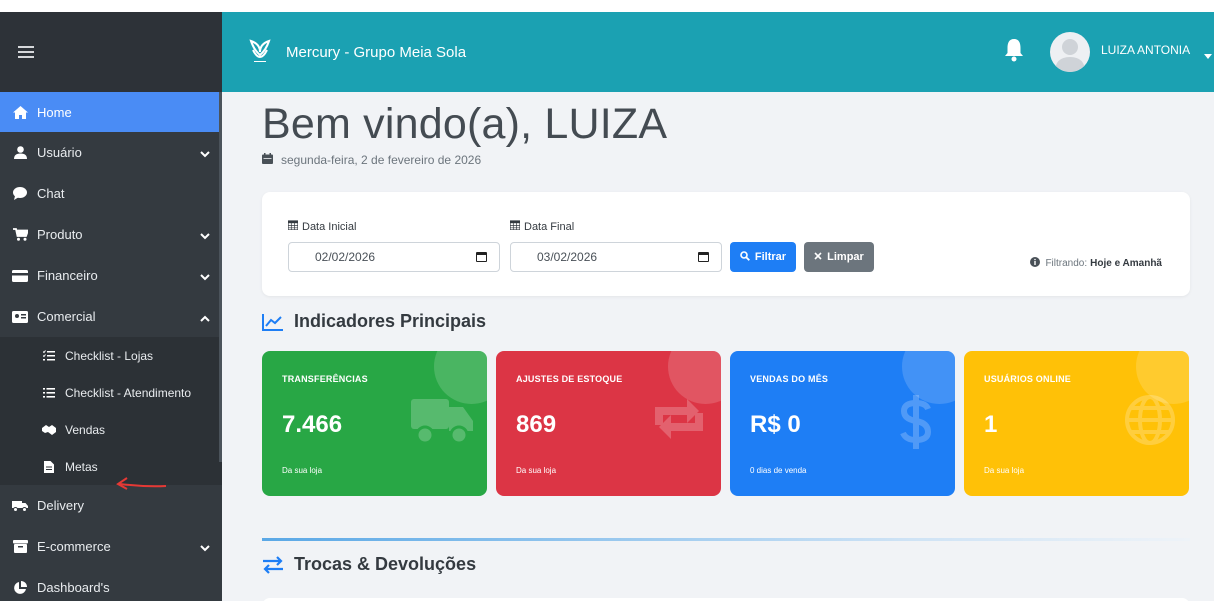  I want to click on sidebar-item-usuario: Usuário, so click(111, 152).